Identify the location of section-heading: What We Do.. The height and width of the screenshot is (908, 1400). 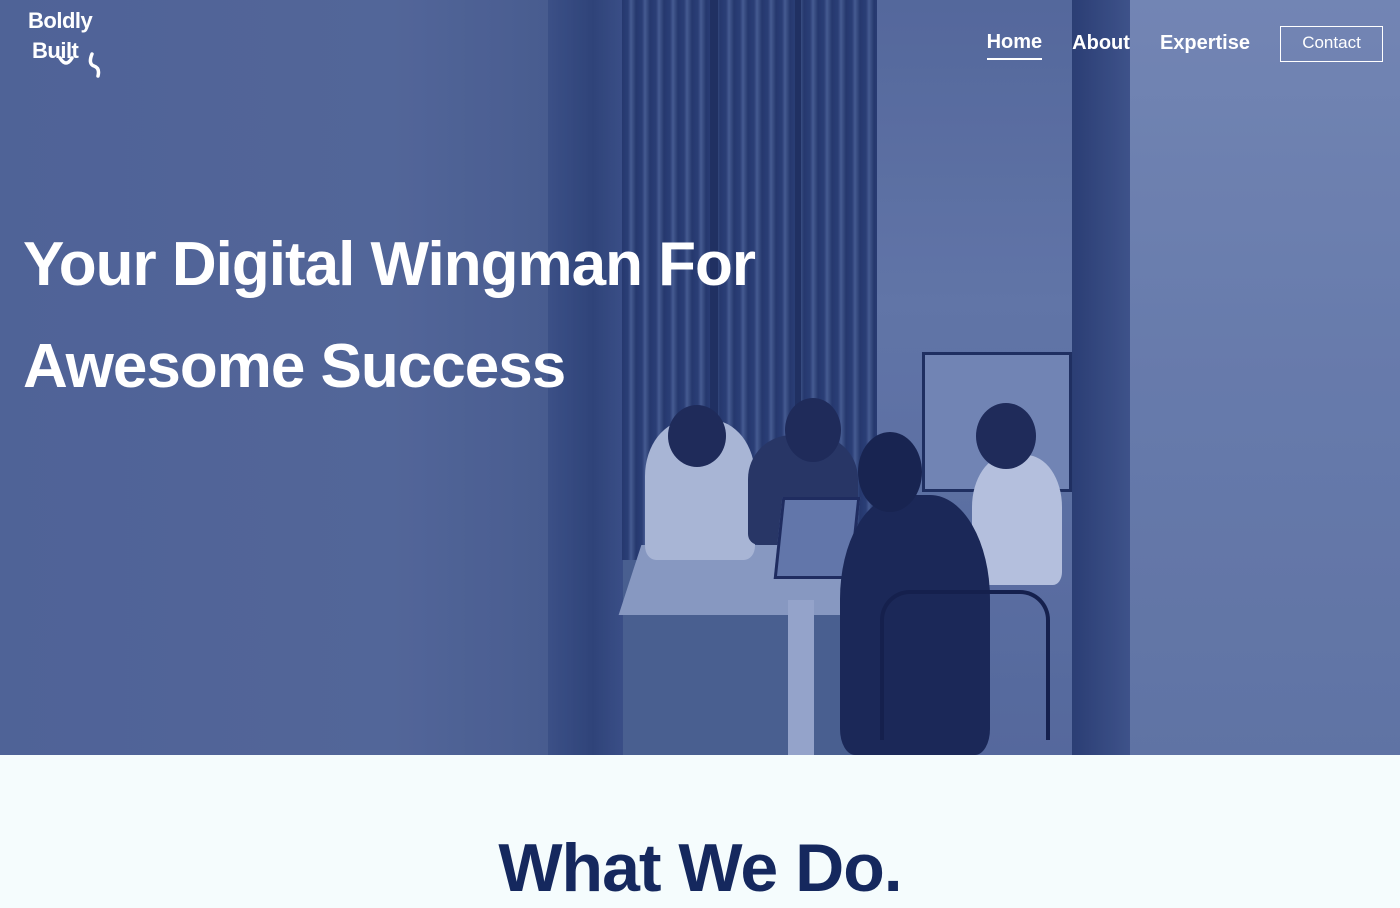
(700, 868).